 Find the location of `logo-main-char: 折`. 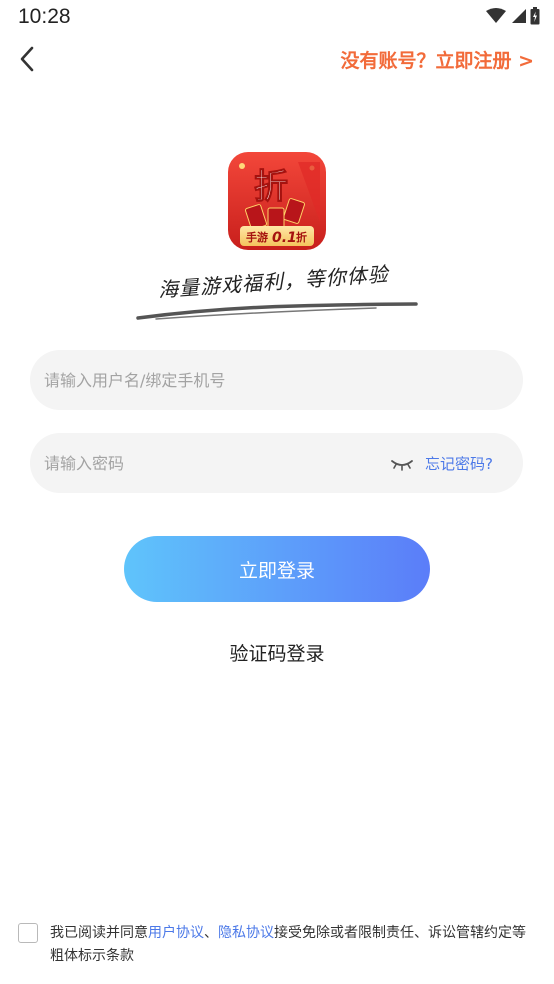

logo-main-char: 折 is located at coordinates (271, 187).